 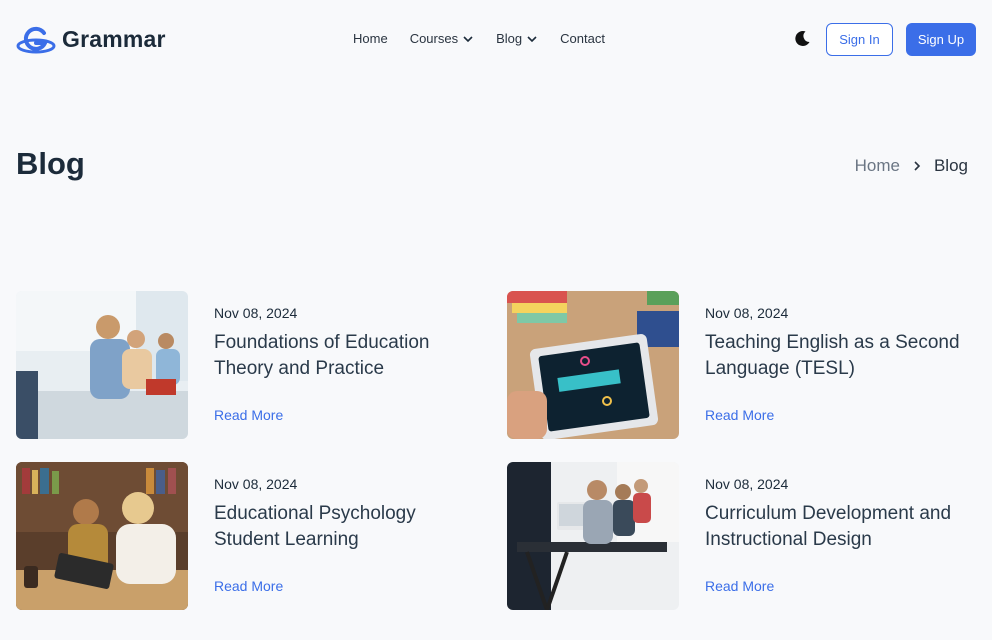 I want to click on nav-home-label: Home, so click(x=370, y=38).